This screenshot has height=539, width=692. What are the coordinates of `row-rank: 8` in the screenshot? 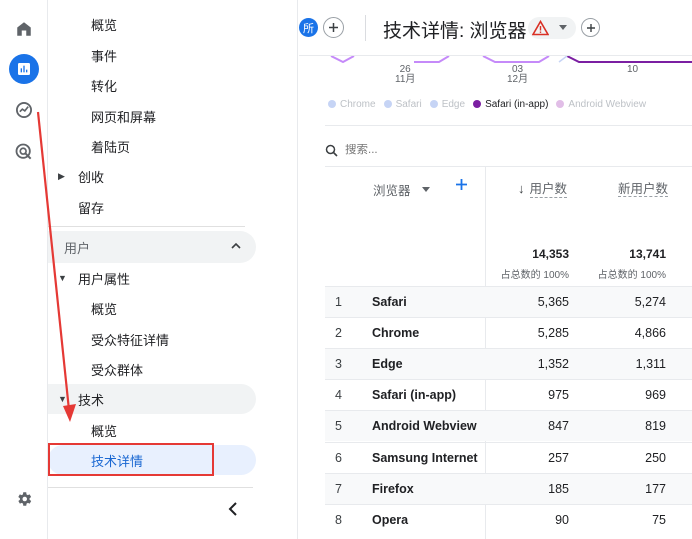 It's located at (338, 519).